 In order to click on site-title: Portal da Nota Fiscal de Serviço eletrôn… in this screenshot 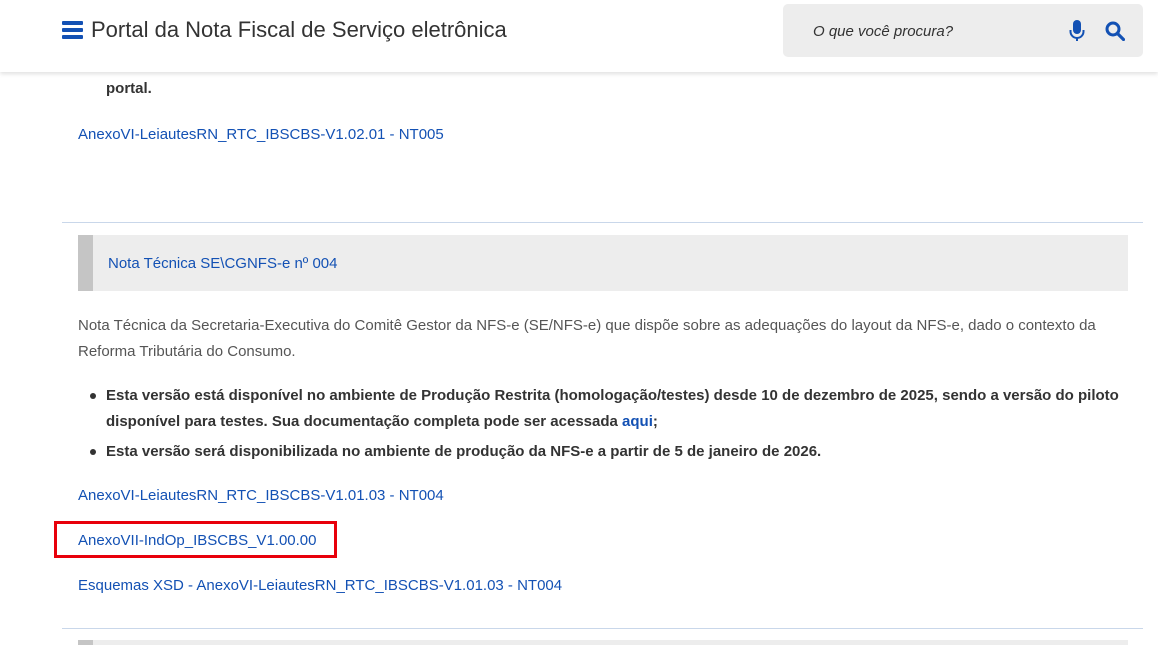, I will do `click(299, 30)`.